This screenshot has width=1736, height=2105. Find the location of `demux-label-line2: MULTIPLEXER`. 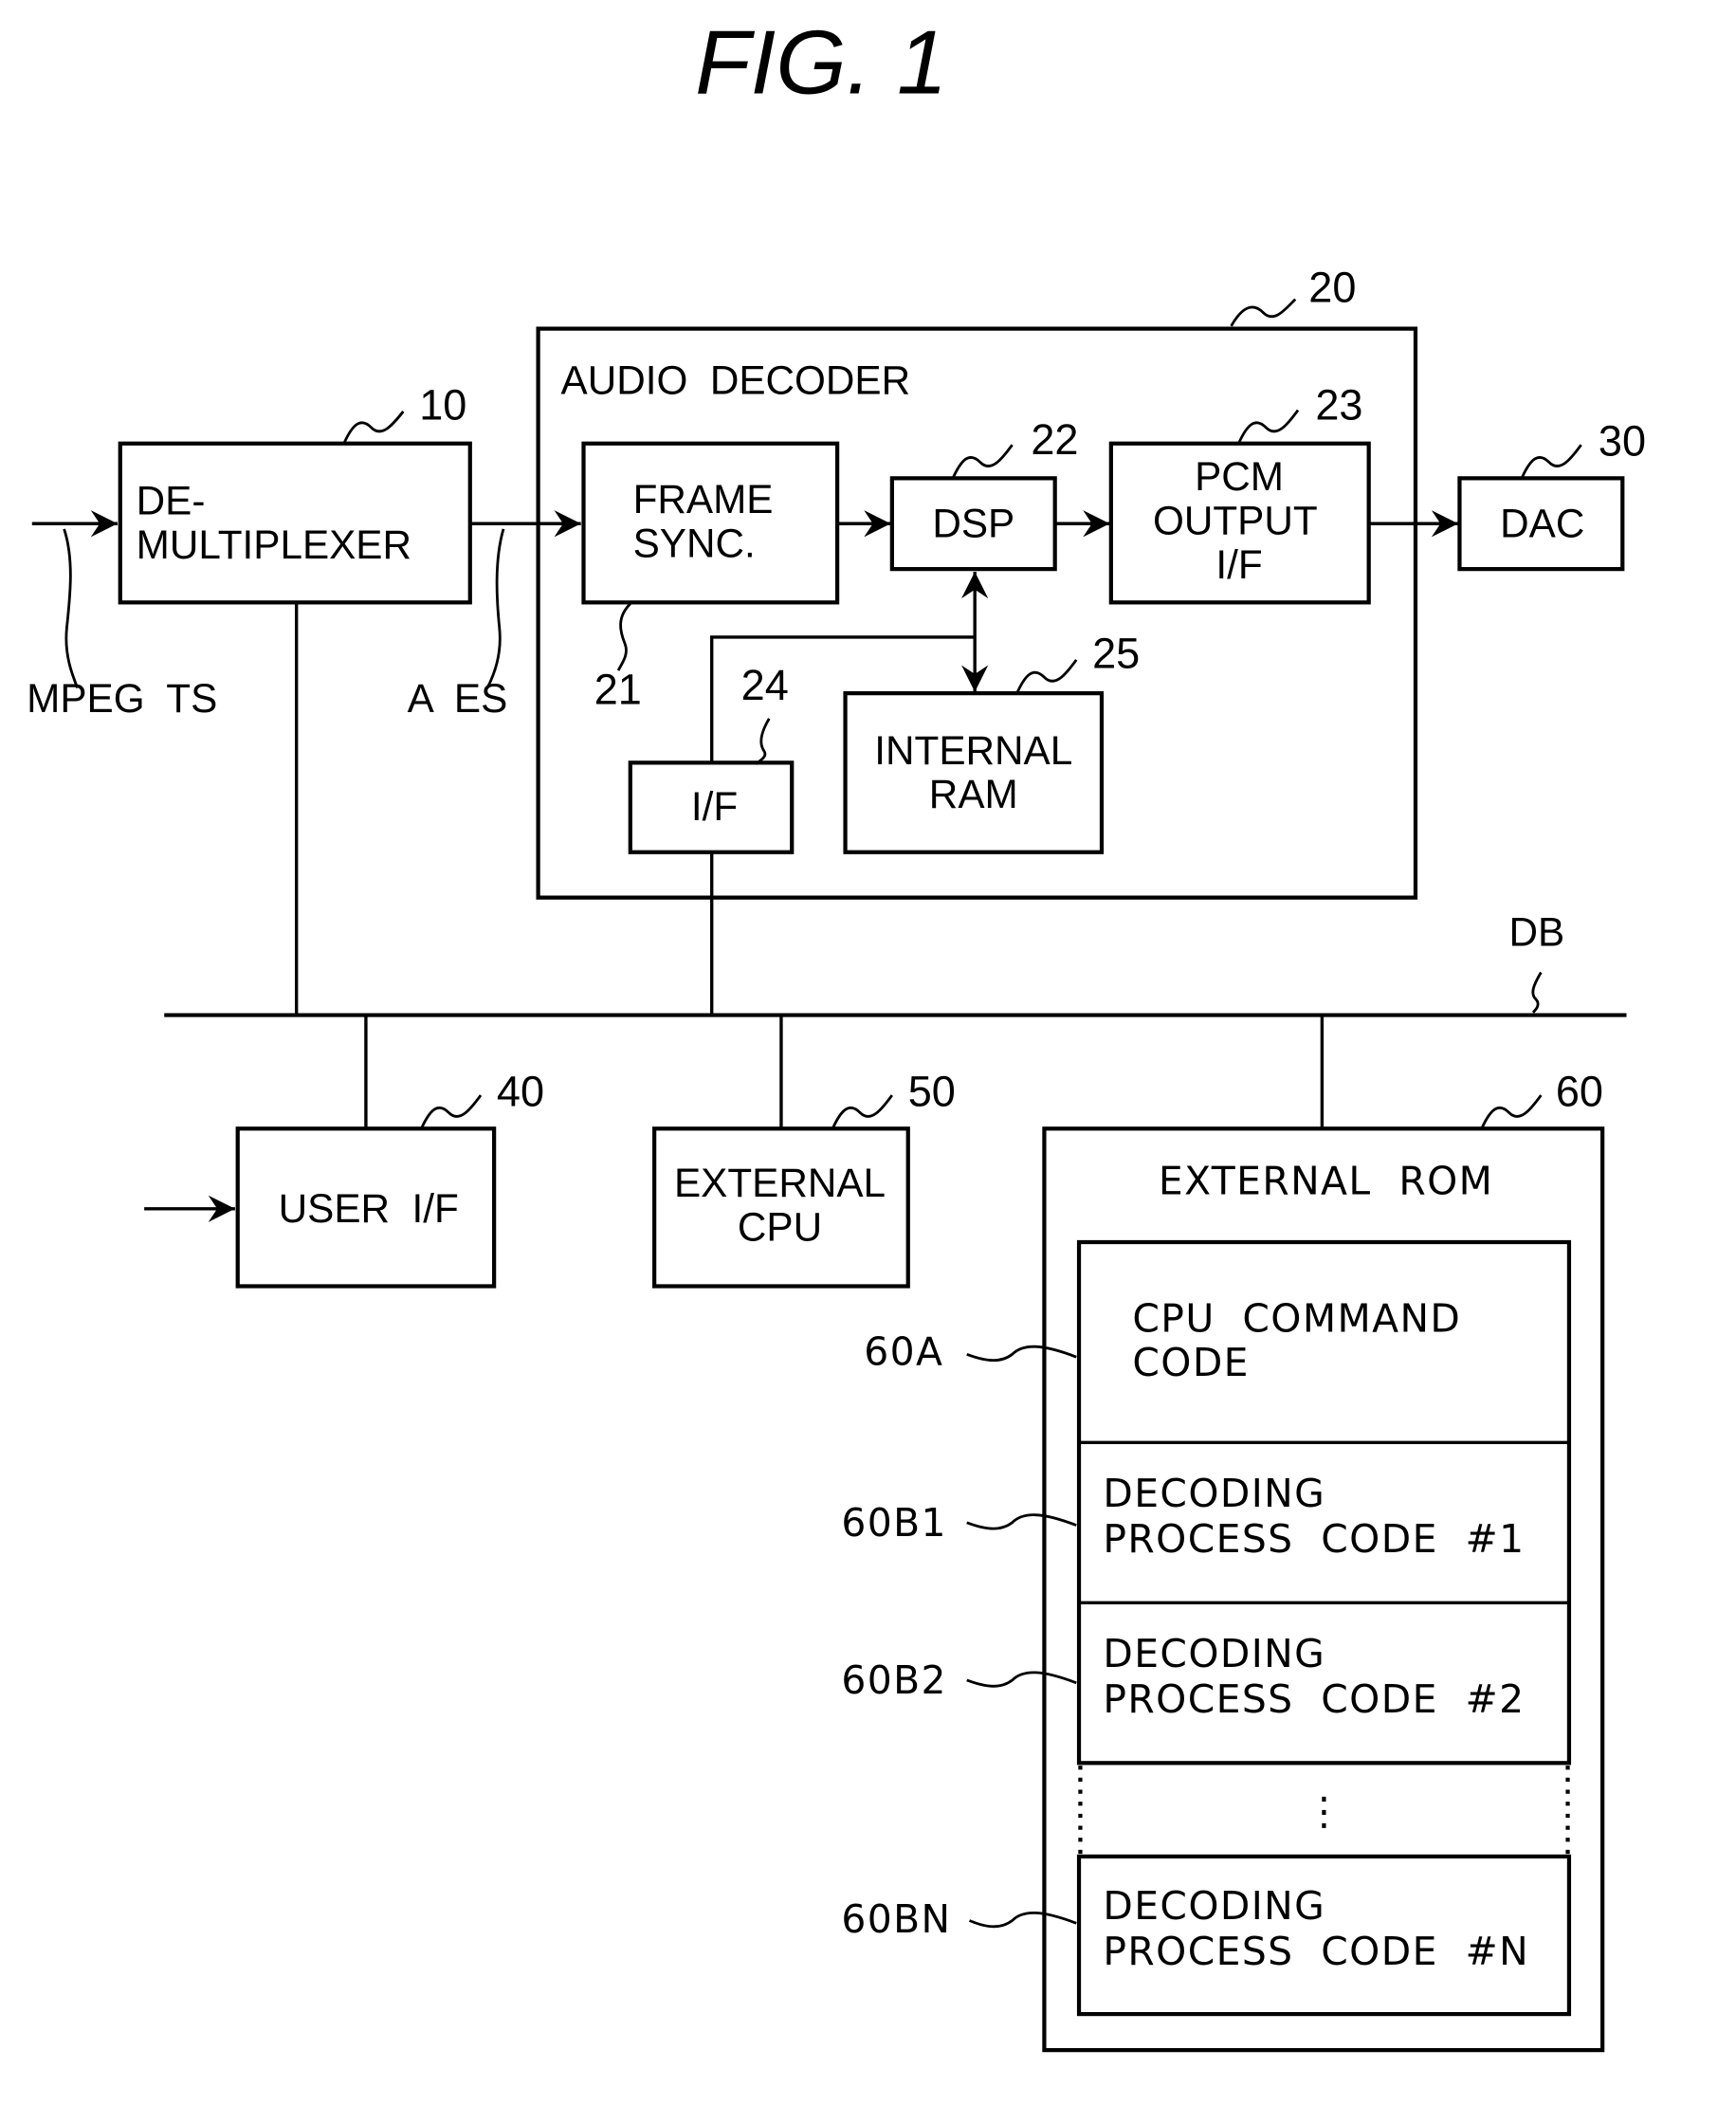

demux-label-line2: MULTIPLEXER is located at coordinates (274, 544).